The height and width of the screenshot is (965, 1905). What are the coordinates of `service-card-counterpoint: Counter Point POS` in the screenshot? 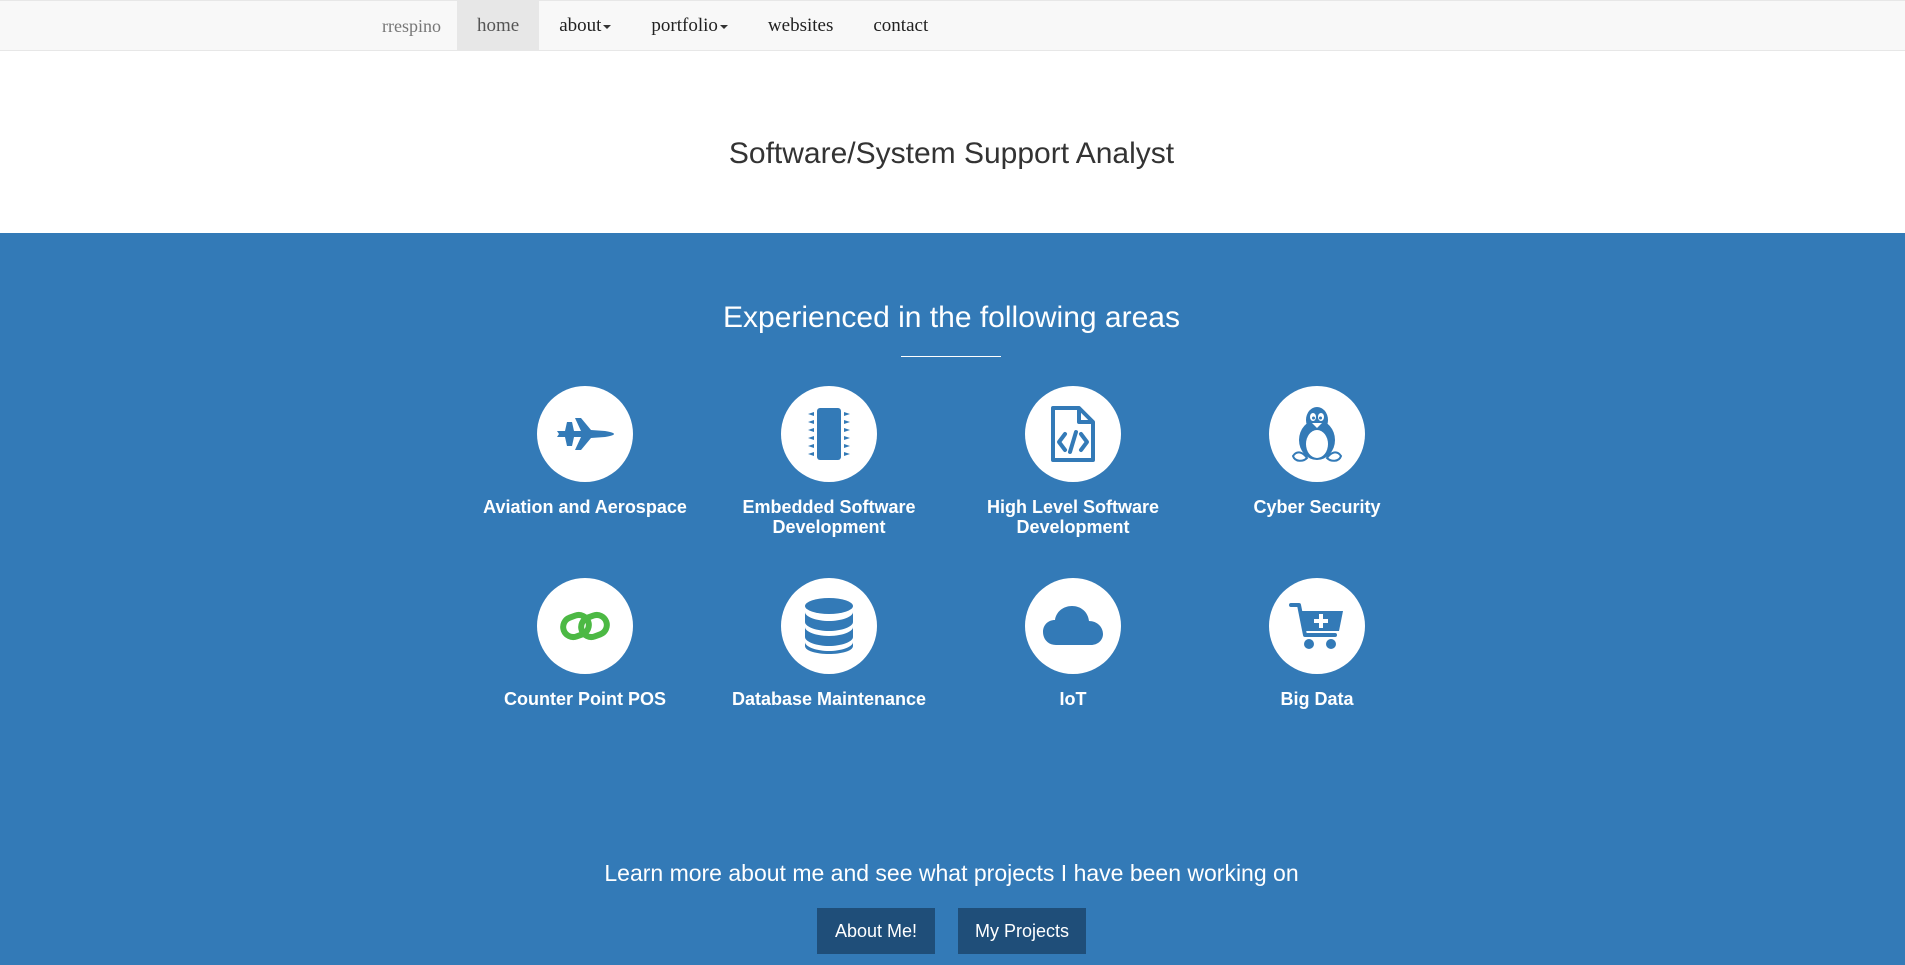 It's located at (585, 643).